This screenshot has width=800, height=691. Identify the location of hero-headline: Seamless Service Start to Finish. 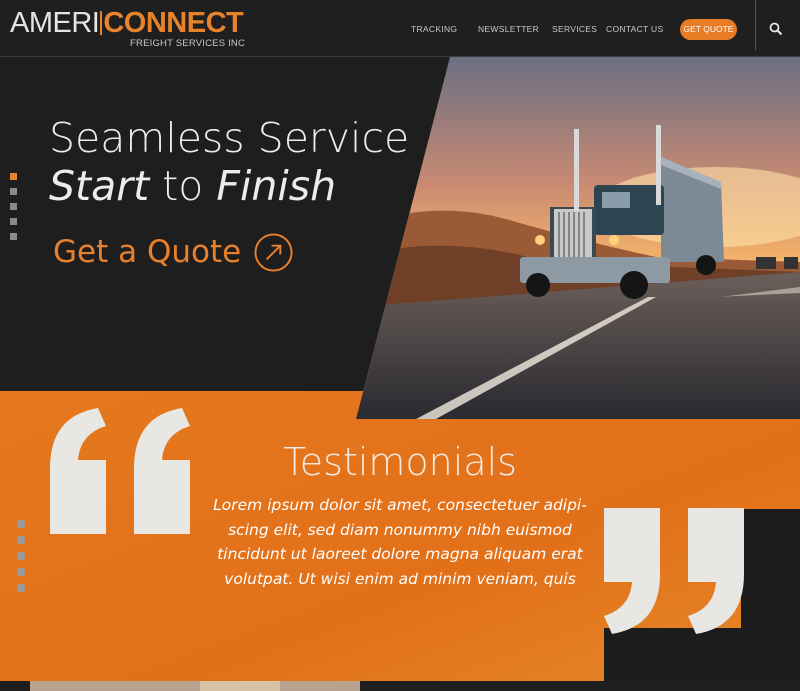
(229, 162).